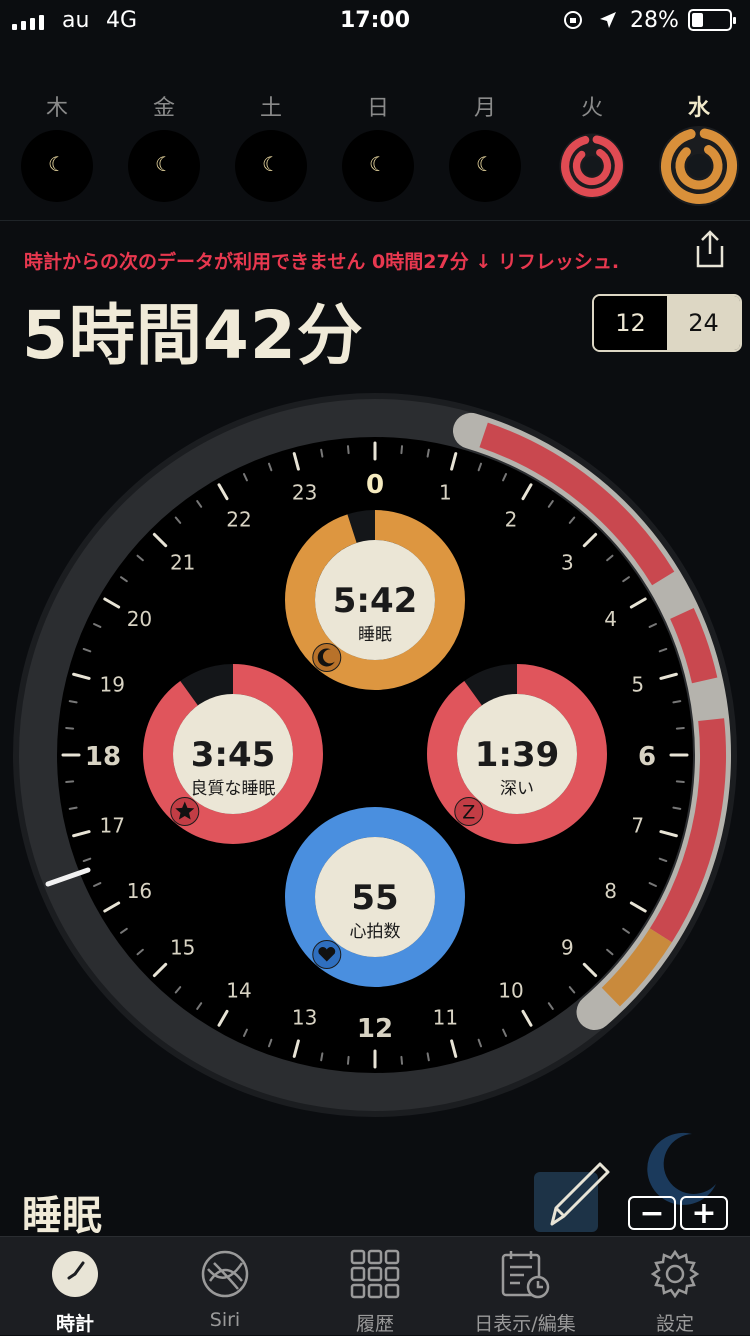 The image size is (750, 1336). What do you see at coordinates (608, 20) in the screenshot?
I see `location-icon` at bounding box center [608, 20].